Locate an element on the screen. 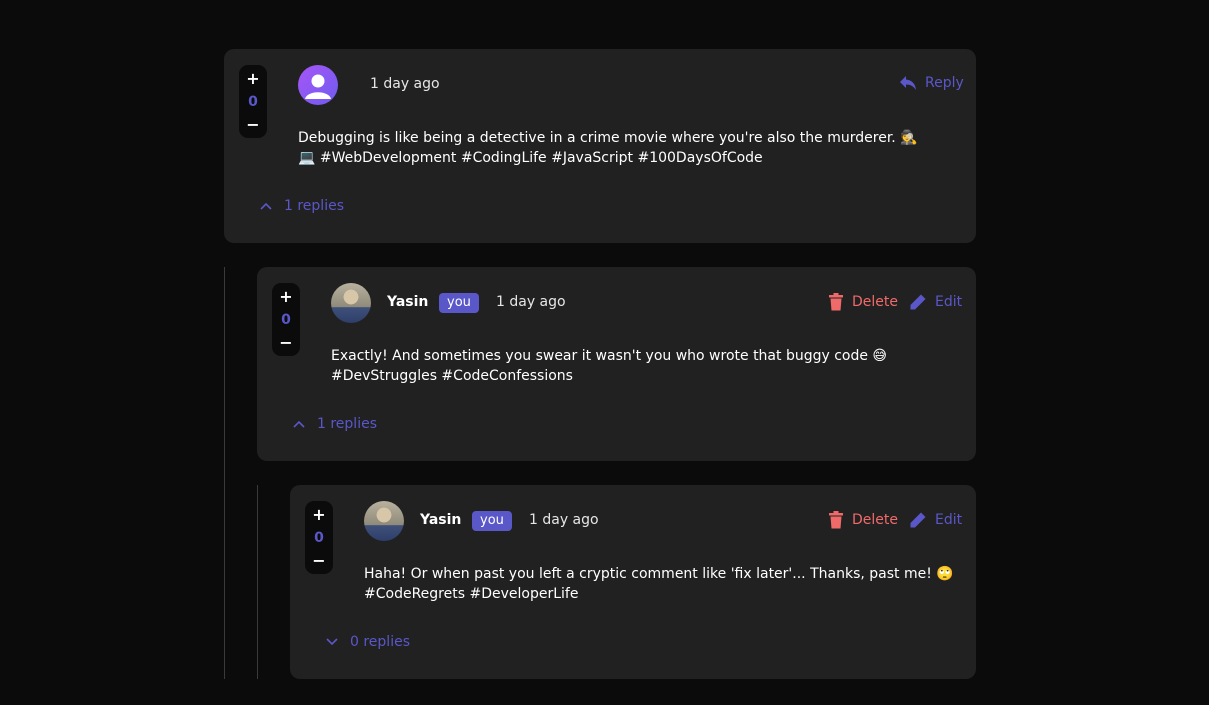 This screenshot has height=705, width=1209. default-user-avatar is located at coordinates (318, 85).